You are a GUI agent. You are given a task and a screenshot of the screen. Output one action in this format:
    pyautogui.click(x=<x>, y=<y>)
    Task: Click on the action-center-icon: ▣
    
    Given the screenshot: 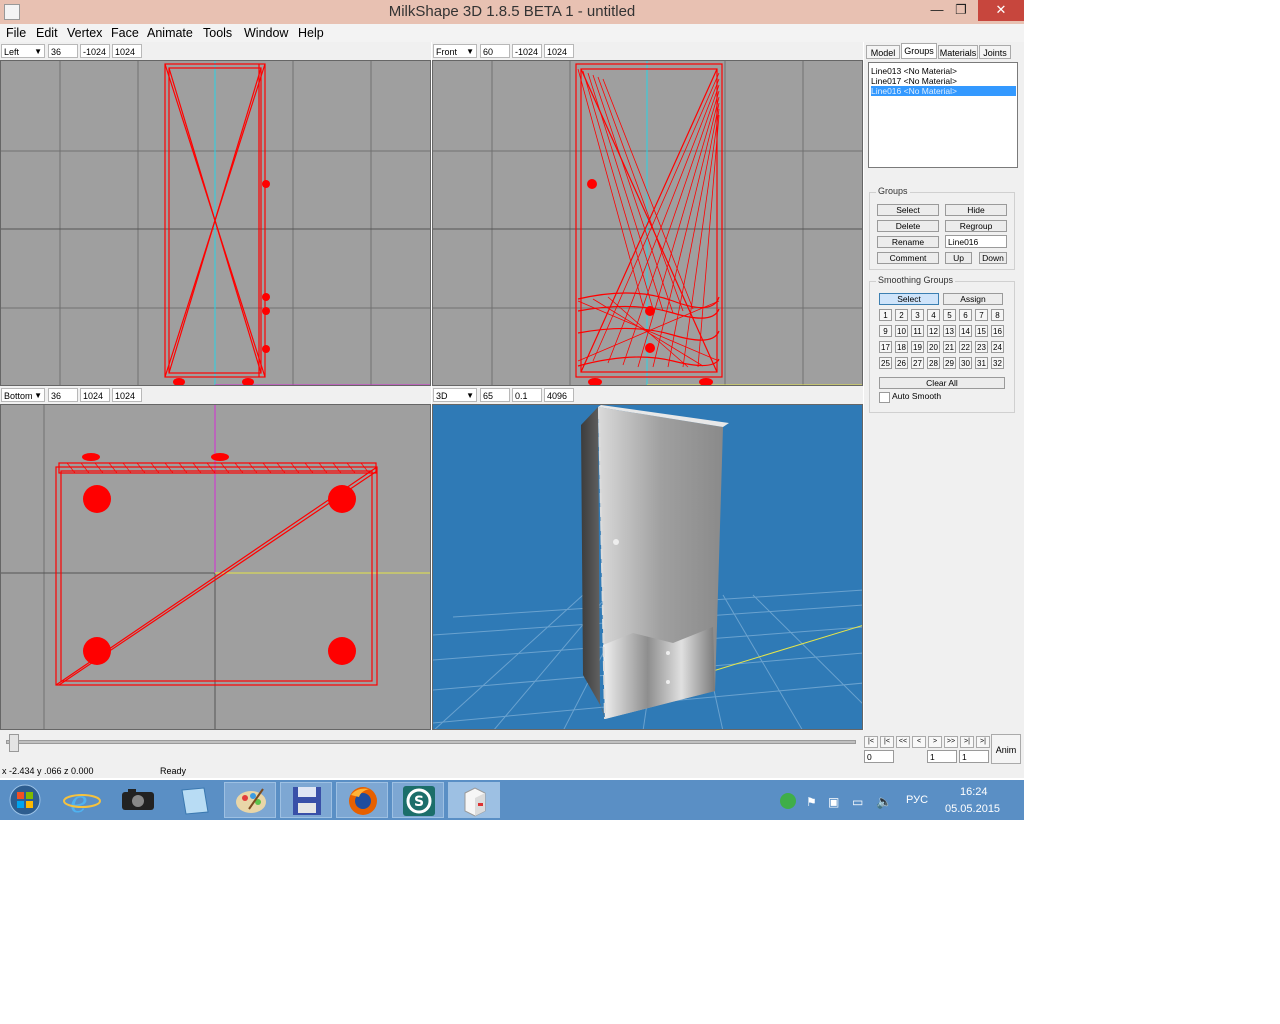 What is the action you would take?
    pyautogui.click(x=833, y=802)
    